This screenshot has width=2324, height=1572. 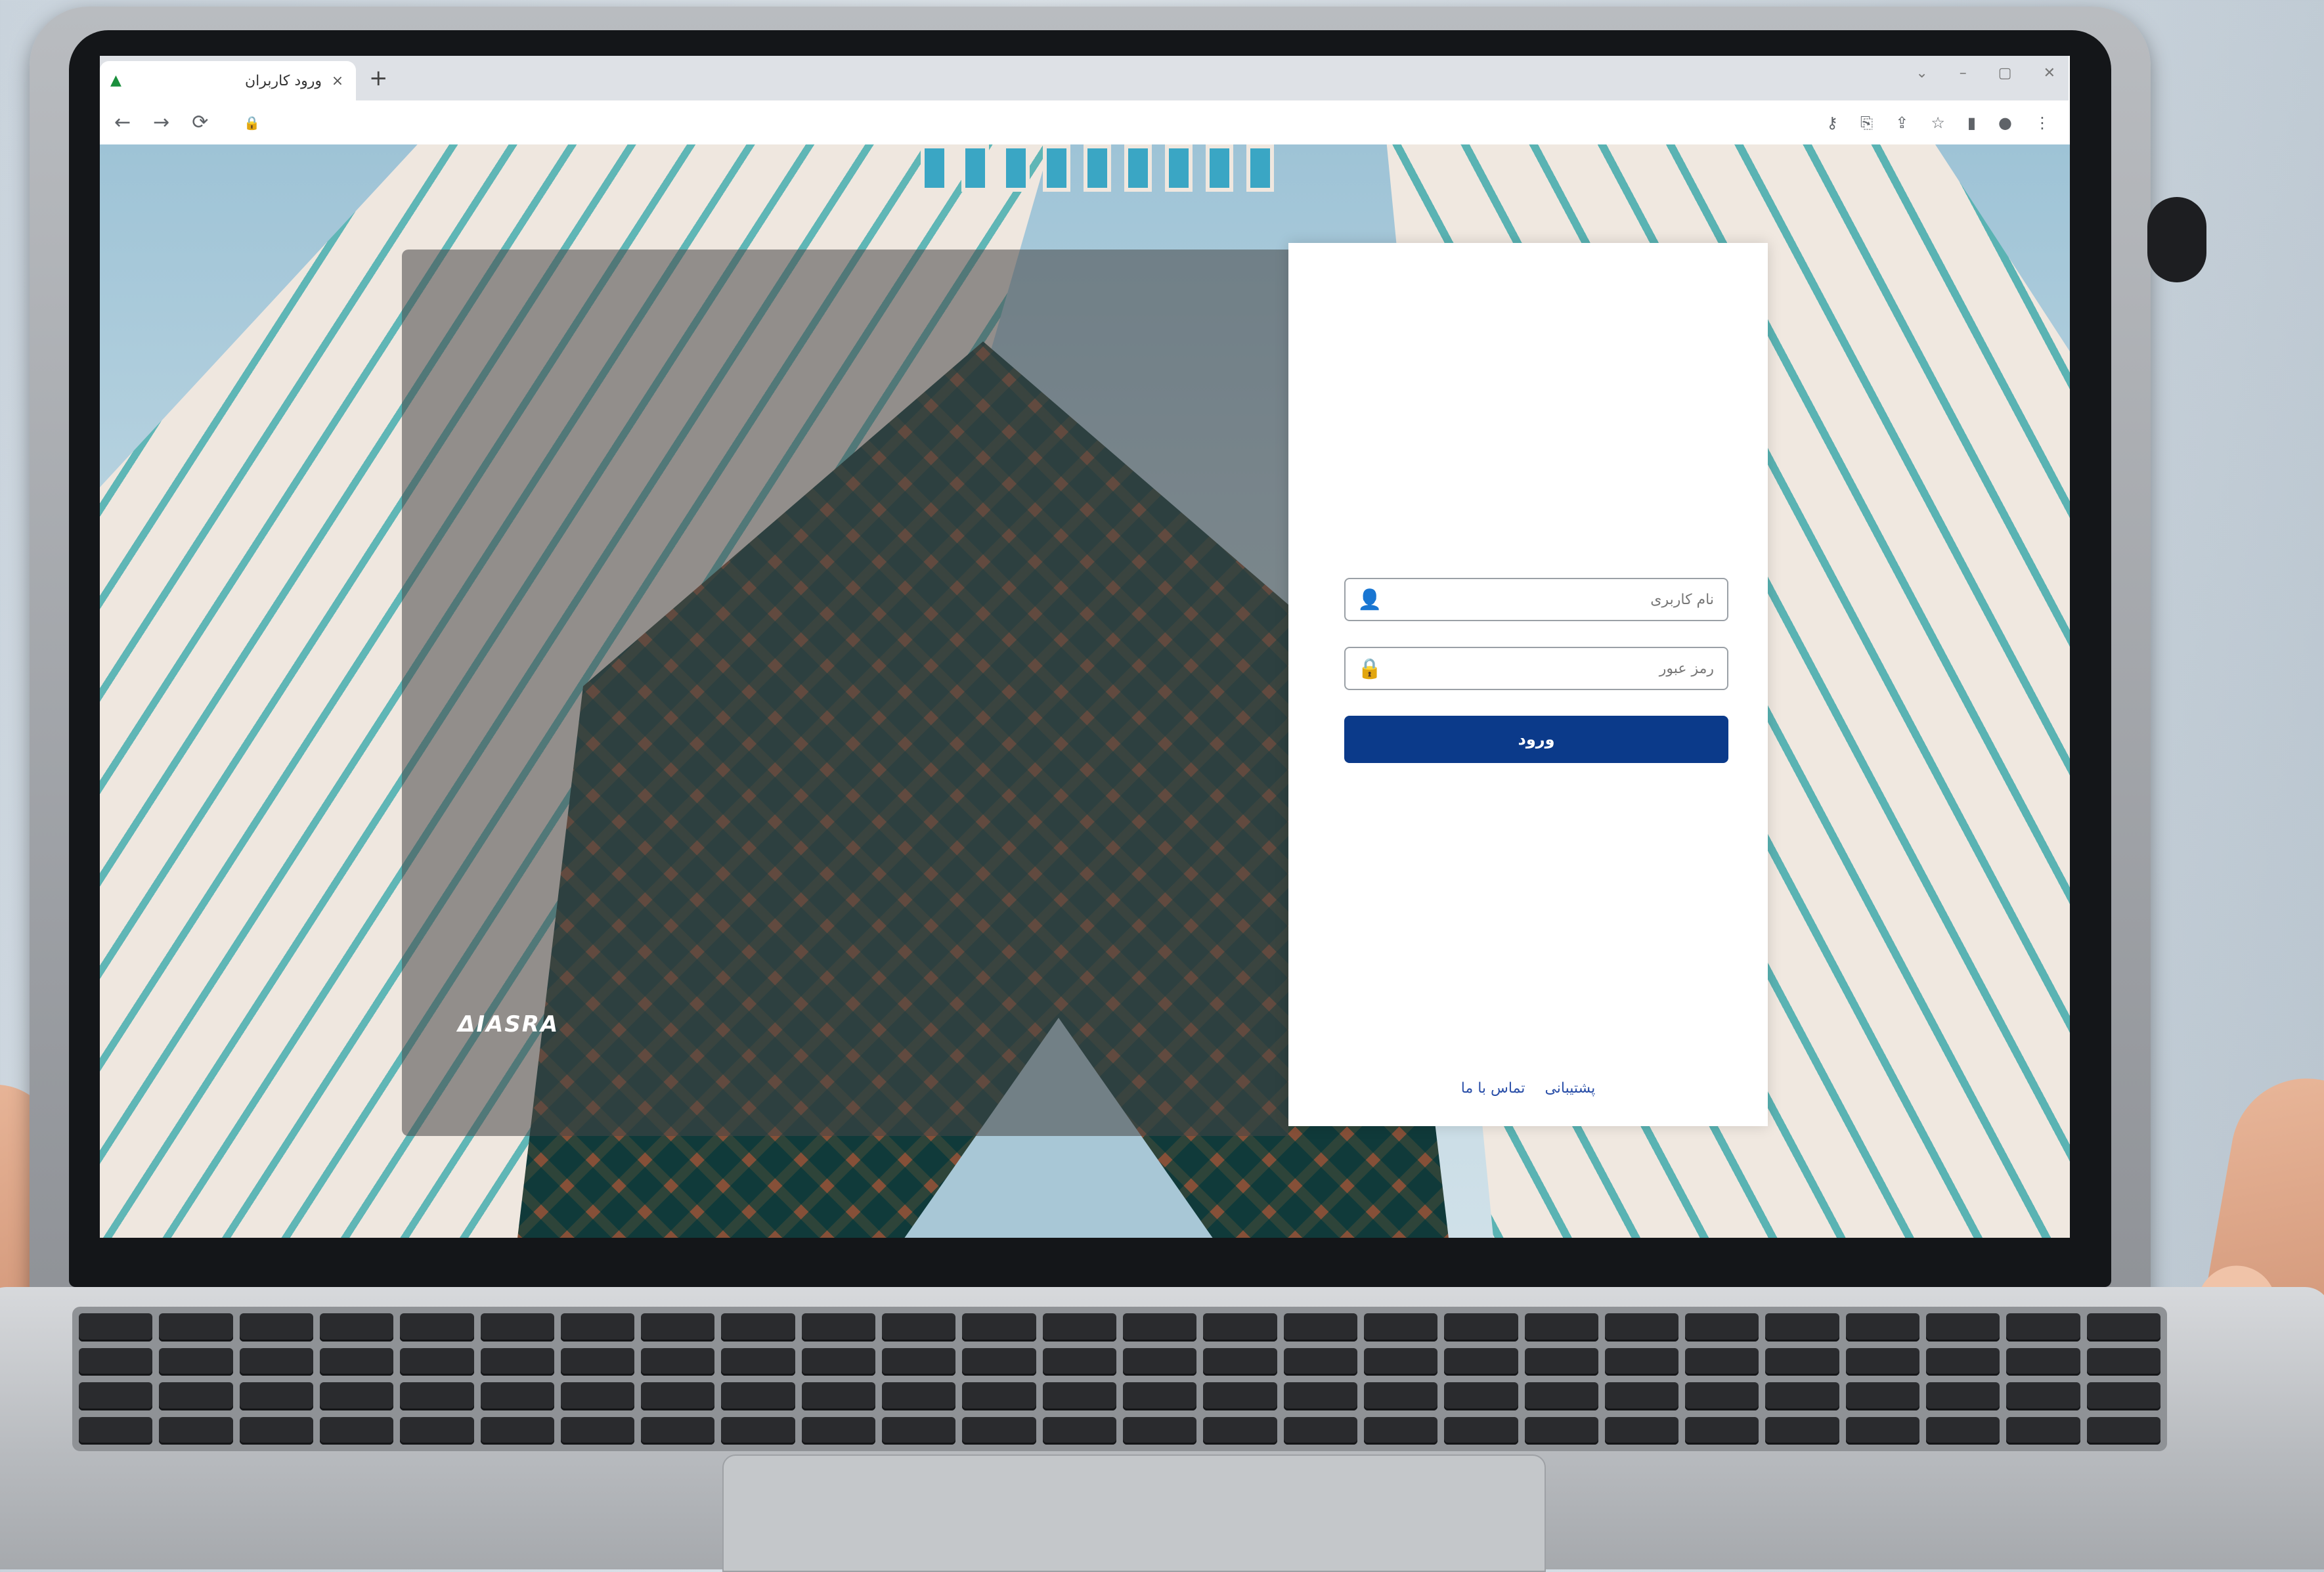 I want to click on keyboard, so click(x=1119, y=1379).